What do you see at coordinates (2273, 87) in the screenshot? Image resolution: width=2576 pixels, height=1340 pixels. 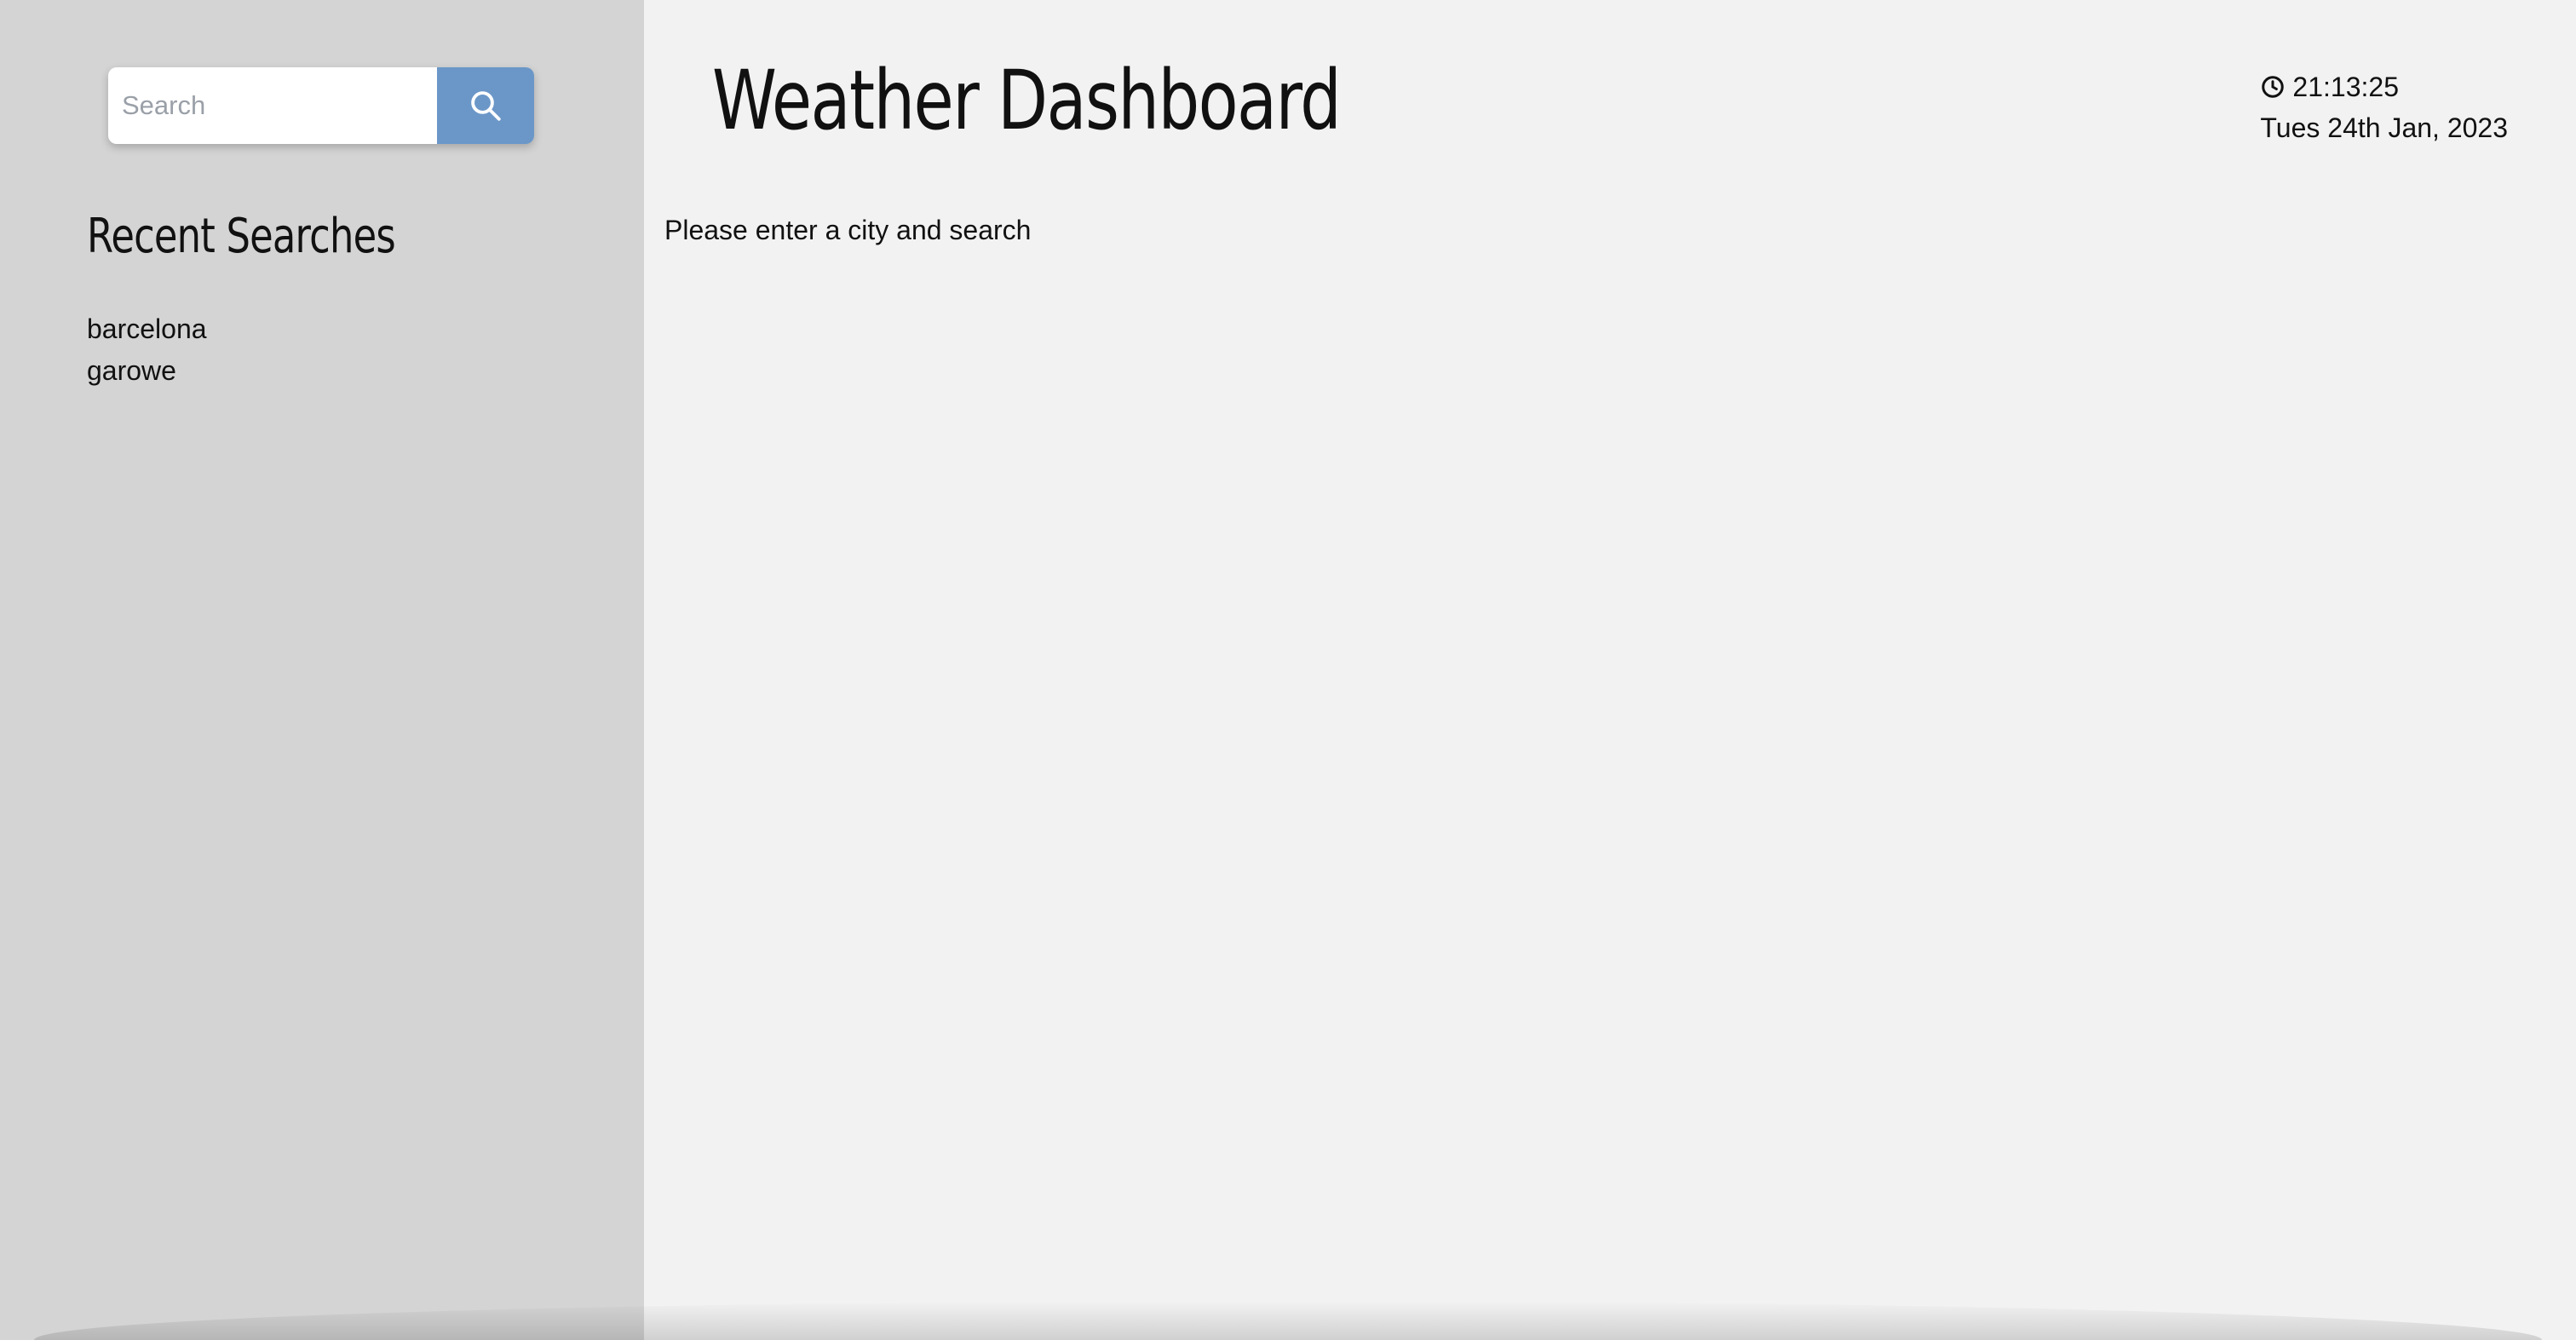 I see `clock-icon` at bounding box center [2273, 87].